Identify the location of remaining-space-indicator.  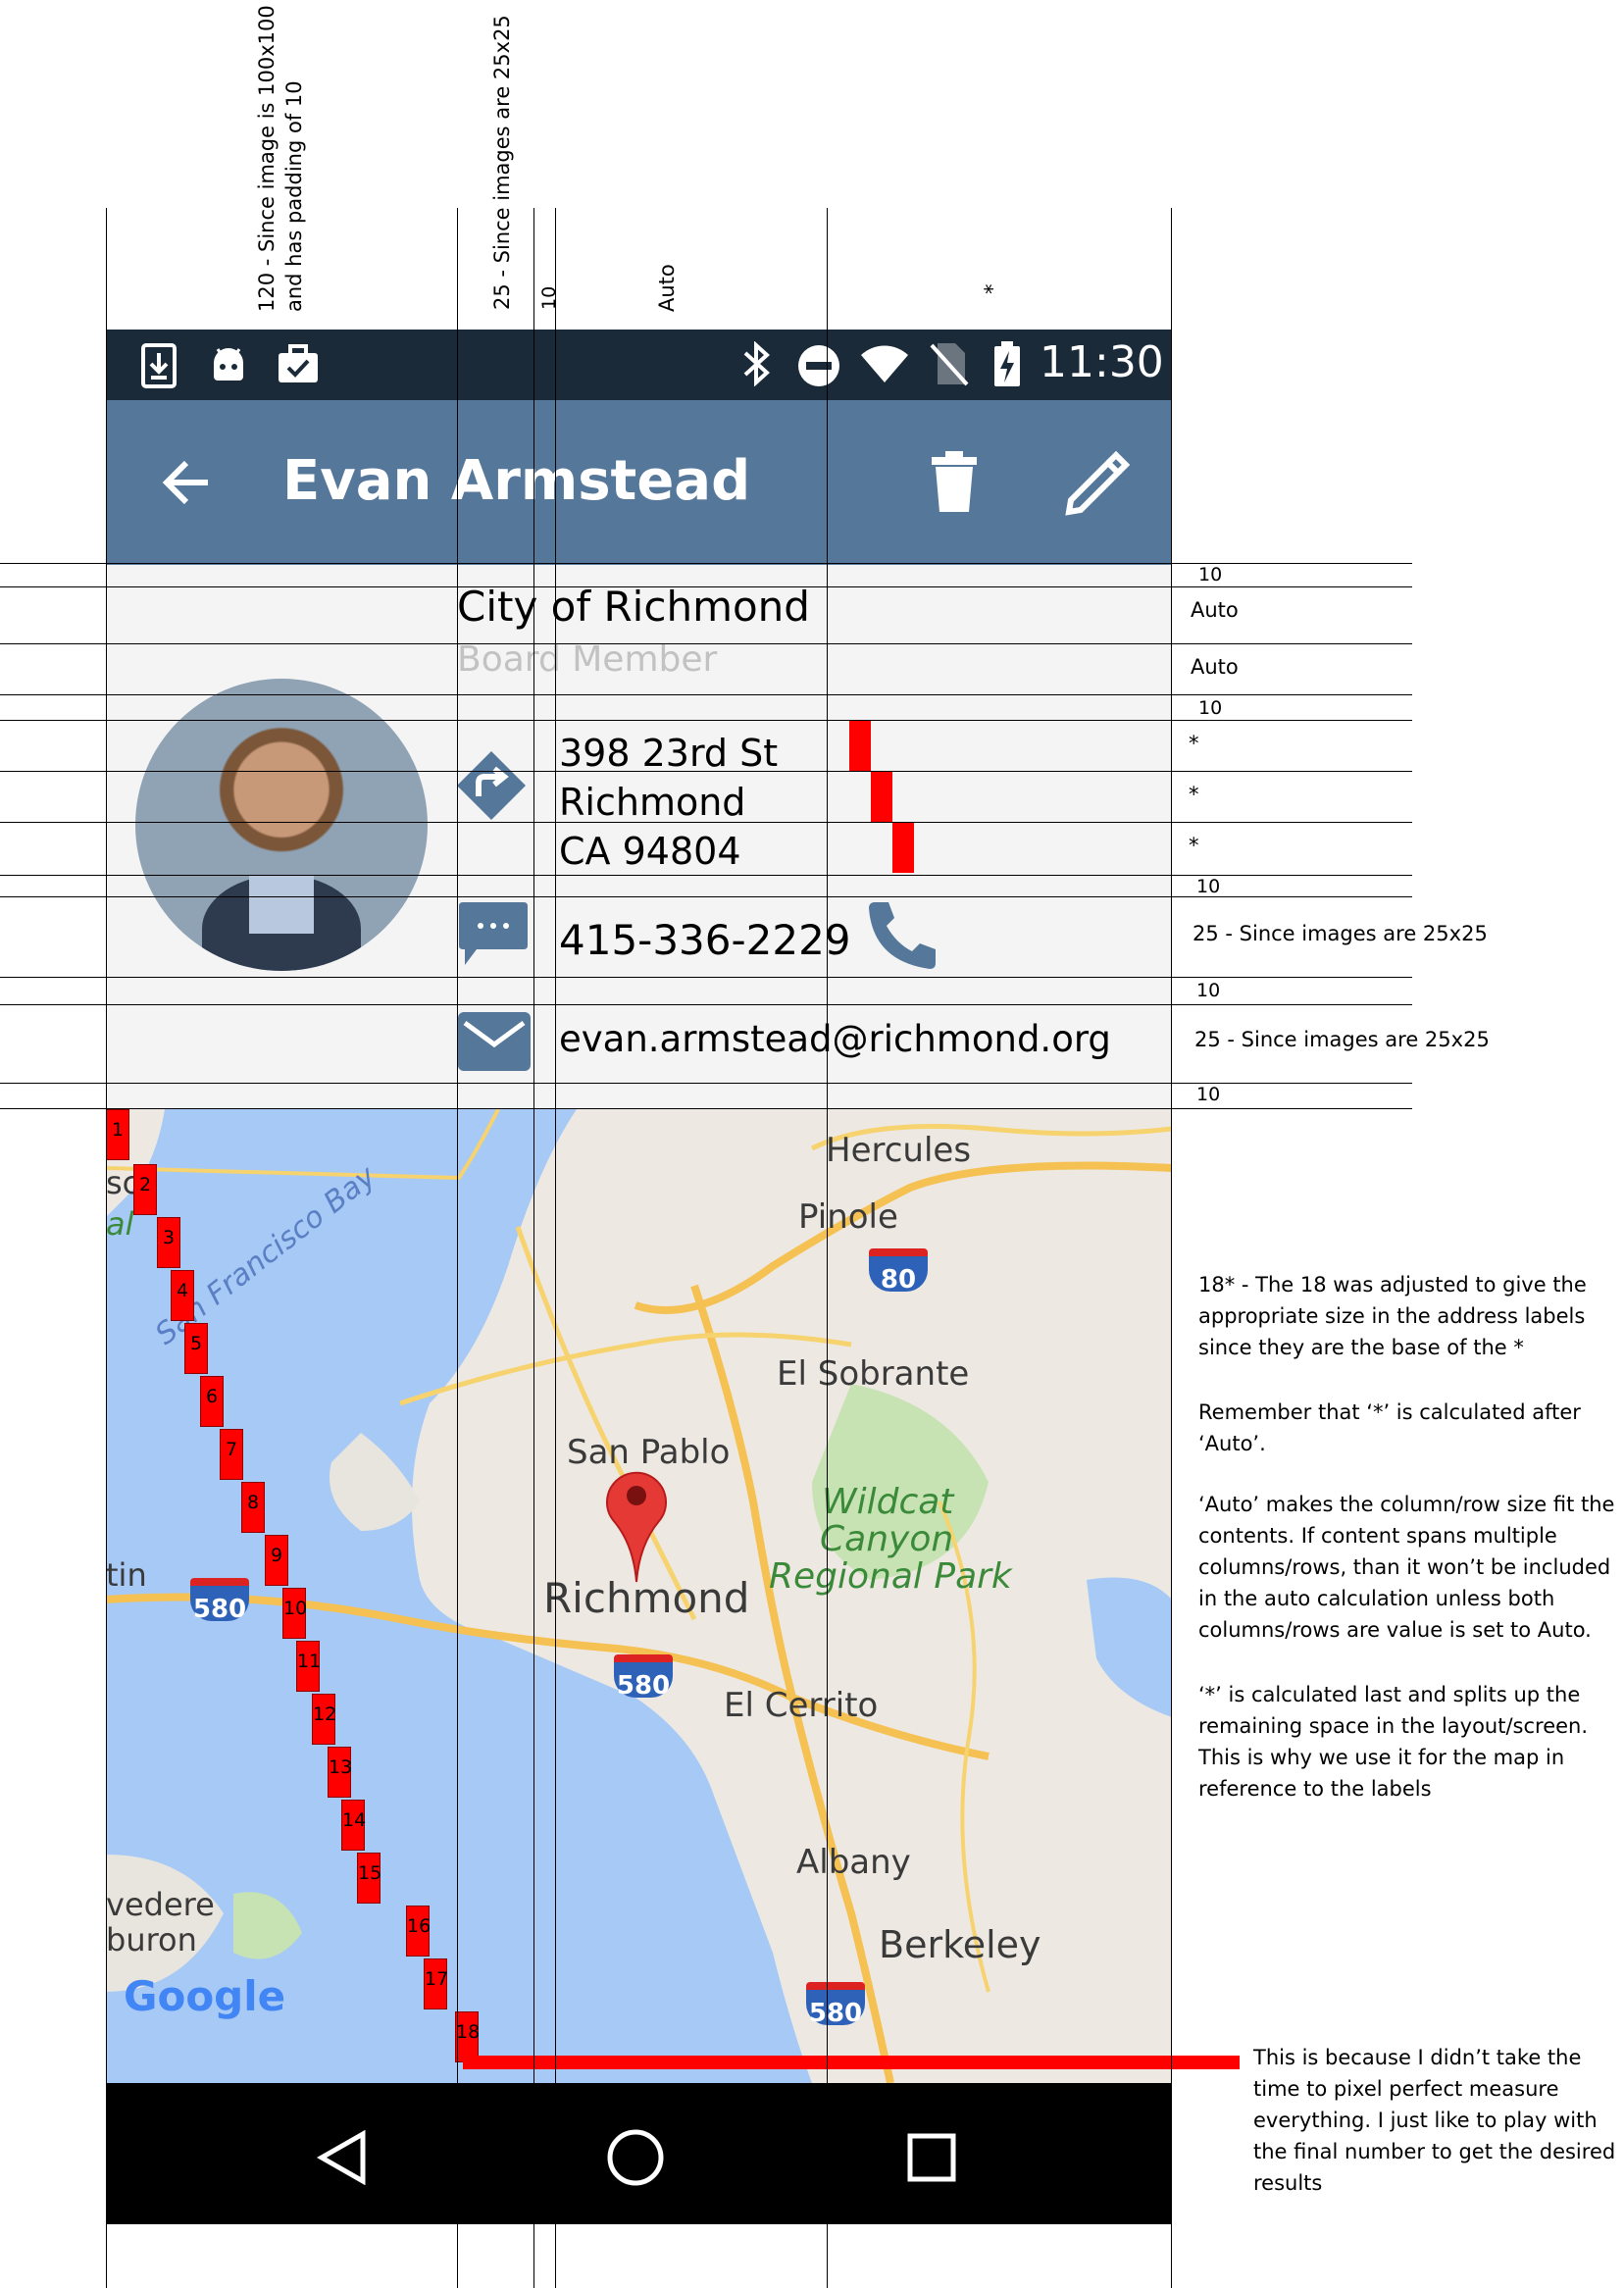
(851, 2062).